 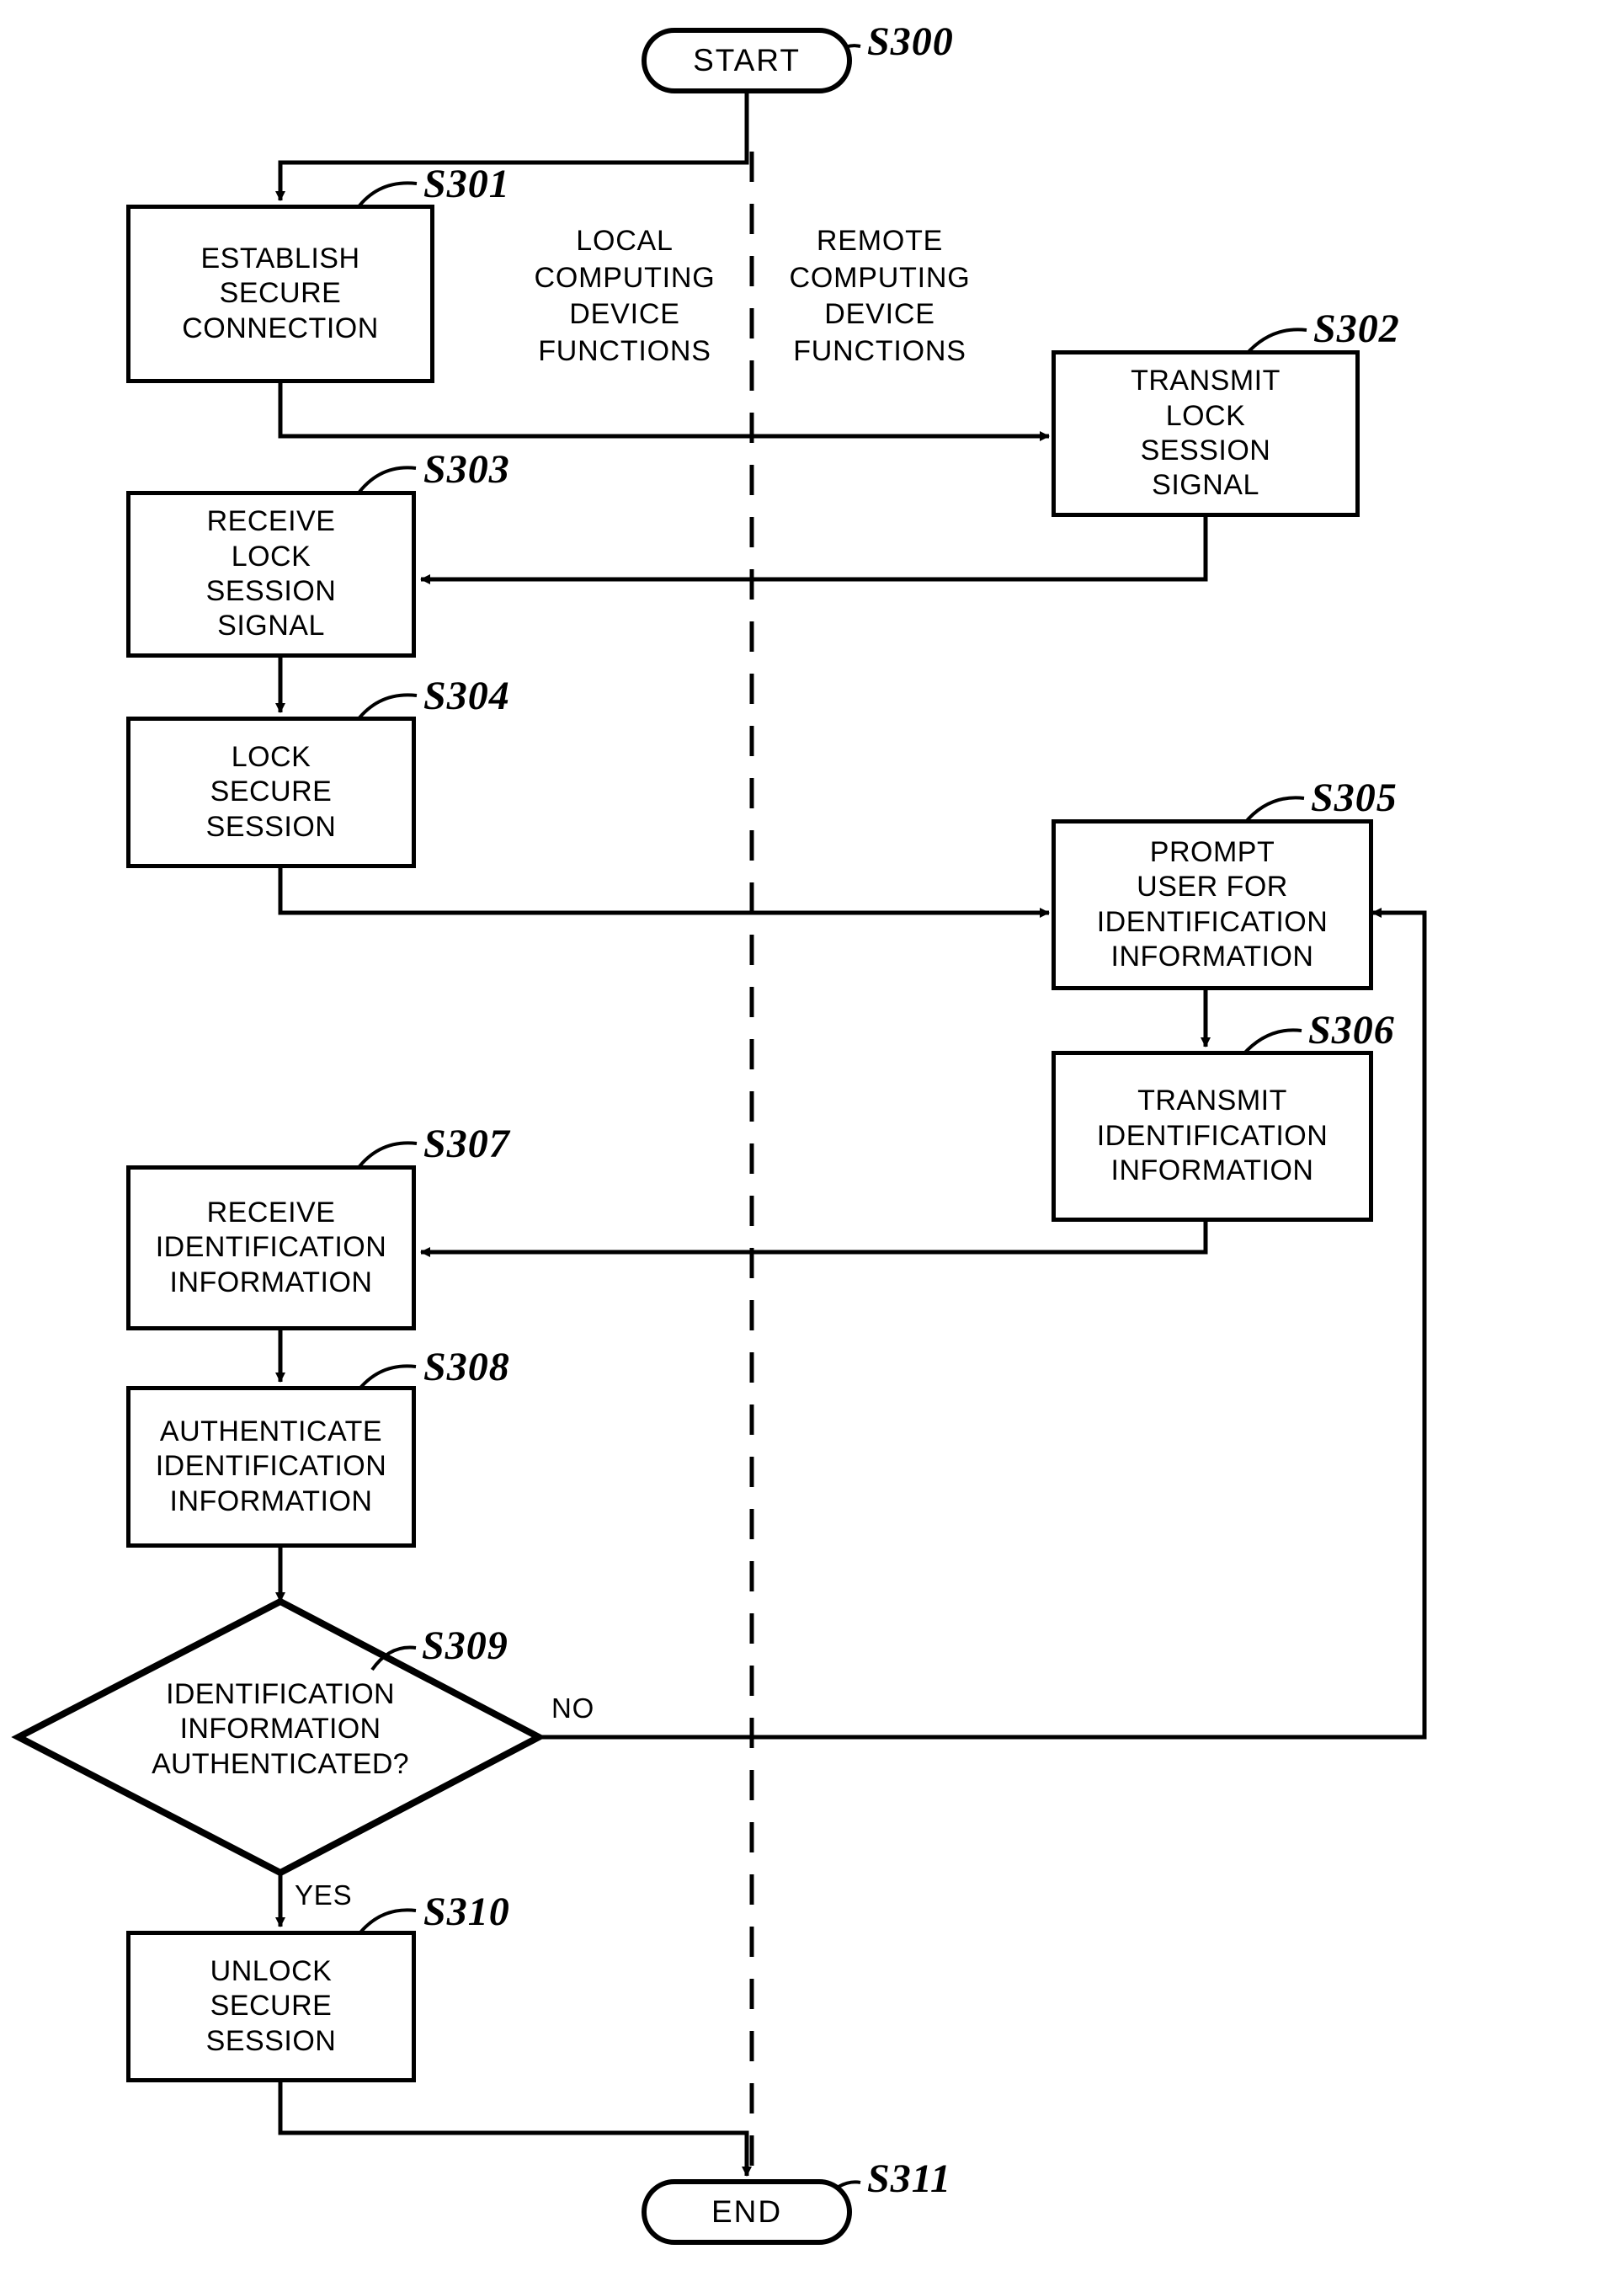 What do you see at coordinates (271, 591) in the screenshot?
I see `node-s303-line-3: SESSION` at bounding box center [271, 591].